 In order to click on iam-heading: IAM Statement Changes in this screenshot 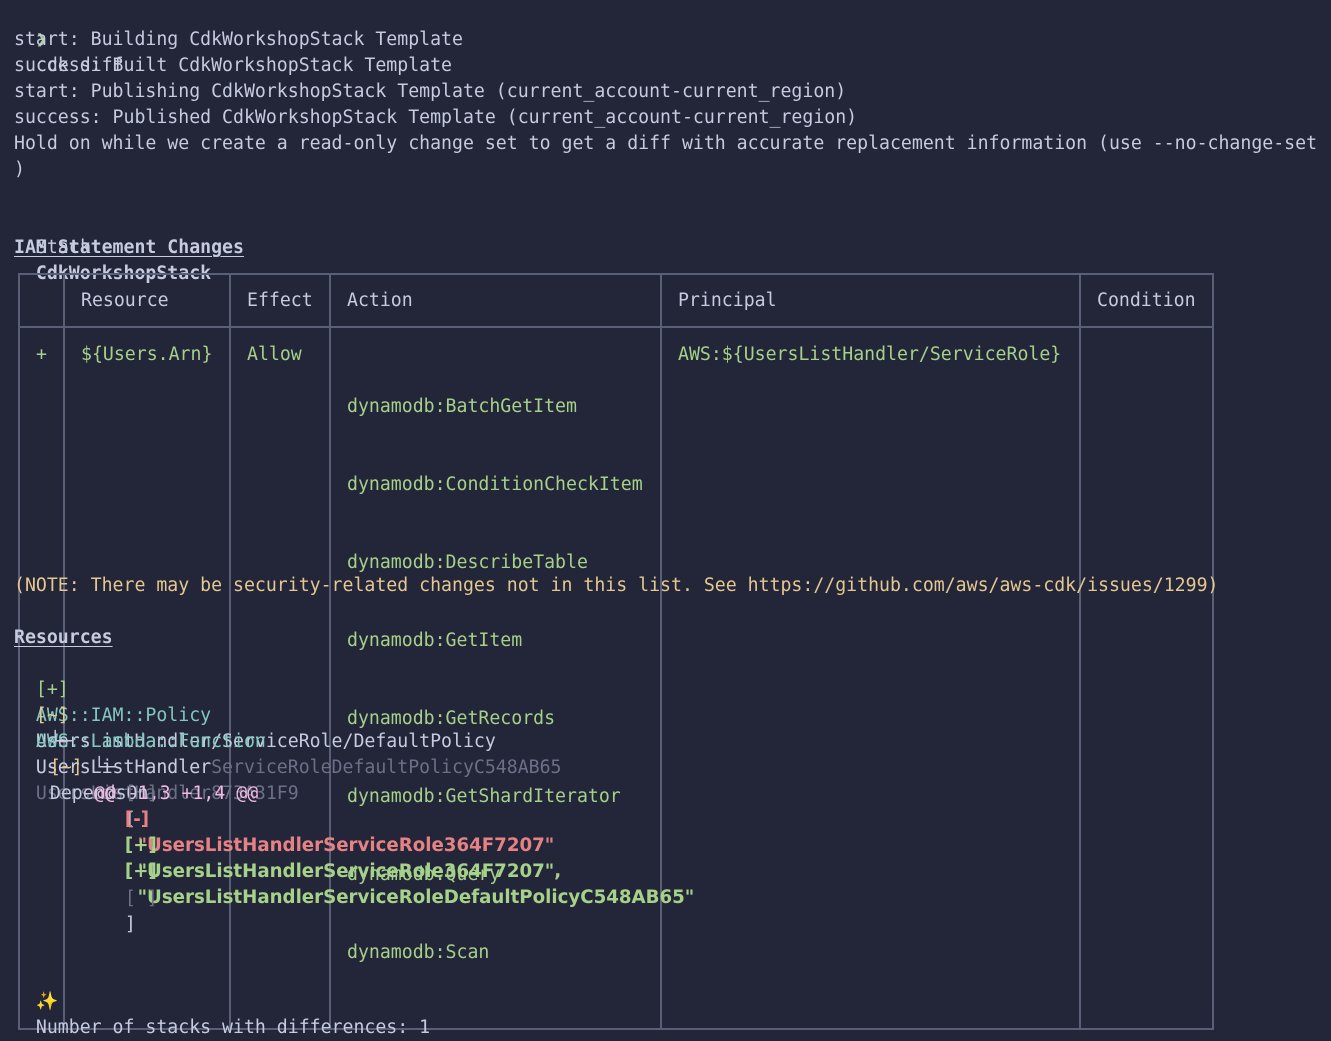, I will do `click(129, 247)`.